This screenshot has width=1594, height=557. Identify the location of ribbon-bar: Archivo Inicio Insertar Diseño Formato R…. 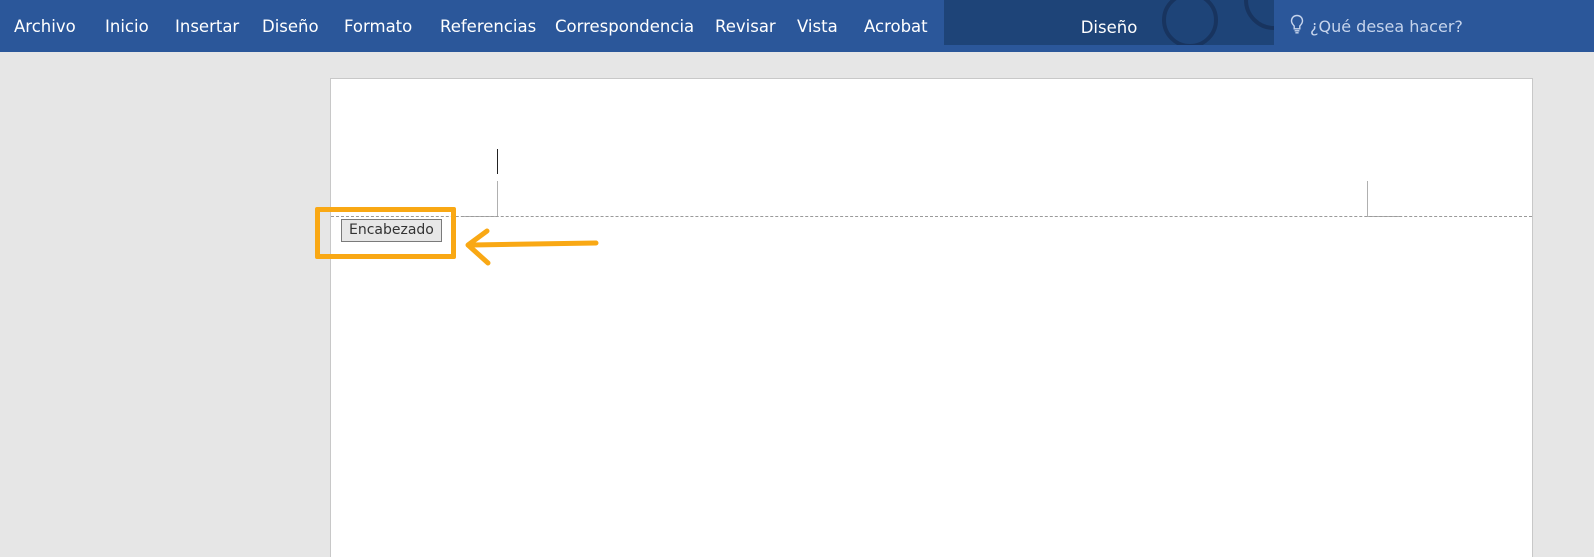
(797, 26).